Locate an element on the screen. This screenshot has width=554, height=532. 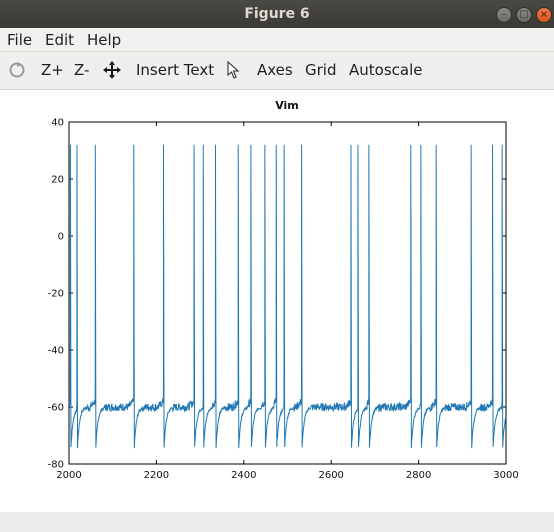
insert-text-button: Insert Text is located at coordinates (175, 70).